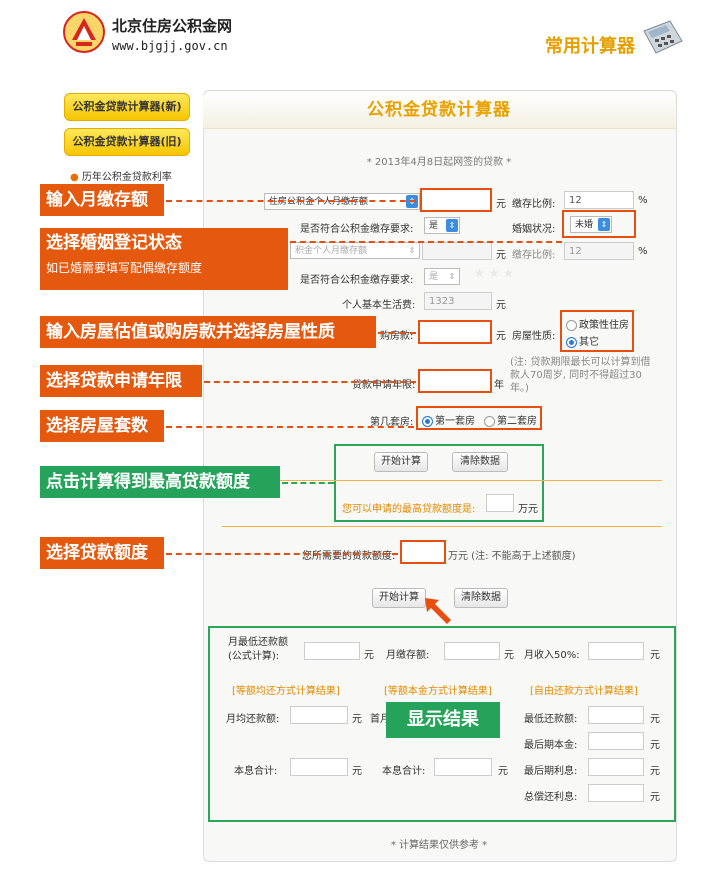  What do you see at coordinates (434, 277) in the screenshot?
I see `meets-requirement2-value: 是` at bounding box center [434, 277].